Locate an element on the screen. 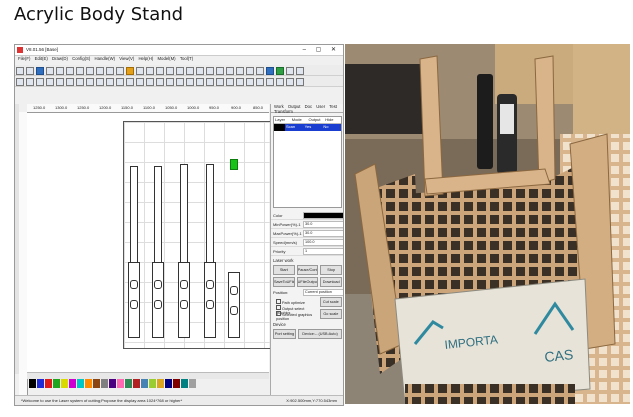  menu-view: View(V) is located at coordinates (126, 58).